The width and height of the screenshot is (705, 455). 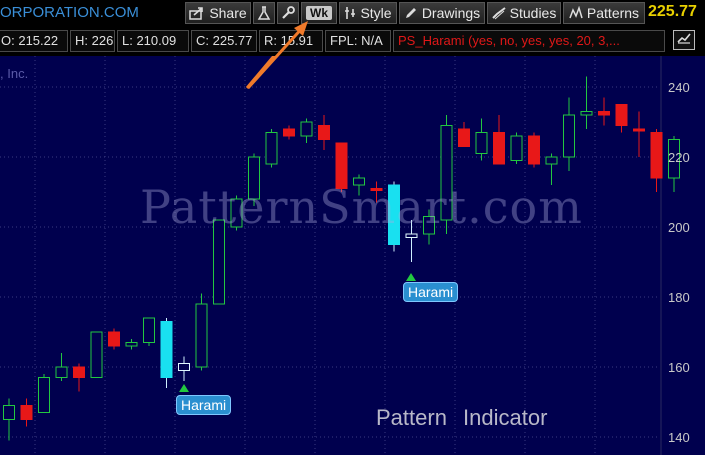 I want to click on wrench-icon, so click(x=288, y=13).